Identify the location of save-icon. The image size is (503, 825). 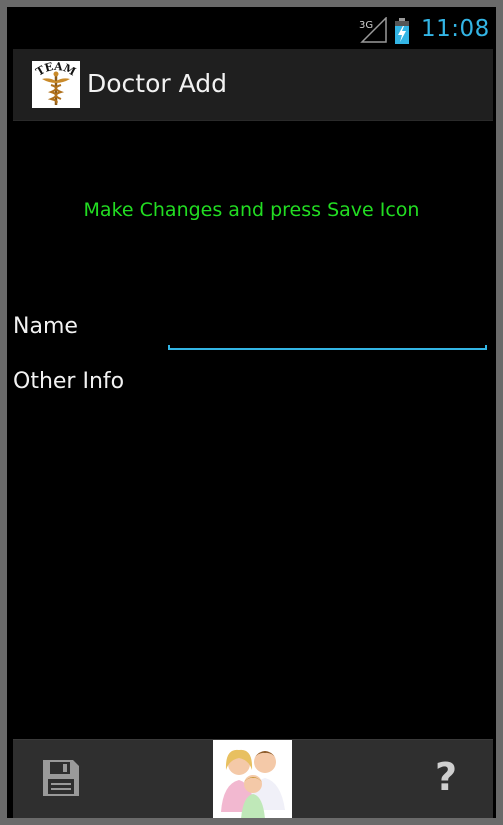
(61, 778).